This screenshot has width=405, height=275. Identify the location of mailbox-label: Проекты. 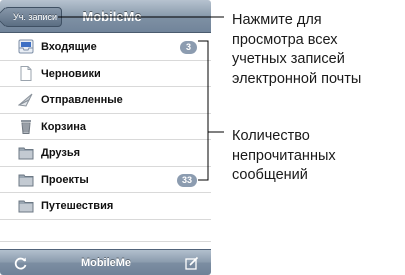
(65, 179).